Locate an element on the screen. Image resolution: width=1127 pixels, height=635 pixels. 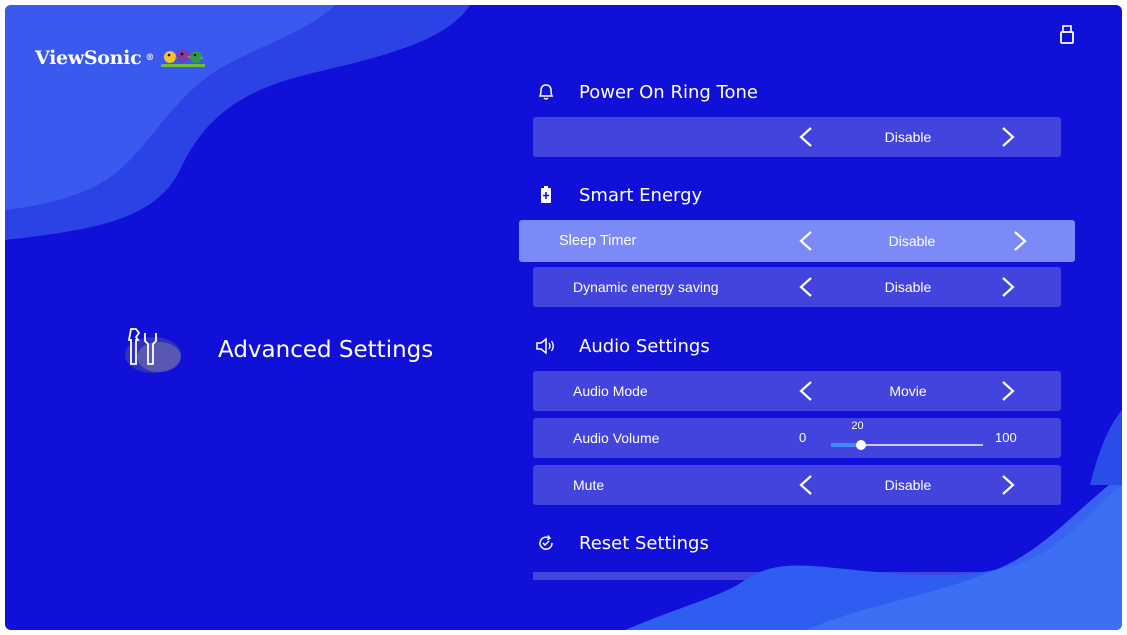
row-label: Audio Volume is located at coordinates (616, 438).